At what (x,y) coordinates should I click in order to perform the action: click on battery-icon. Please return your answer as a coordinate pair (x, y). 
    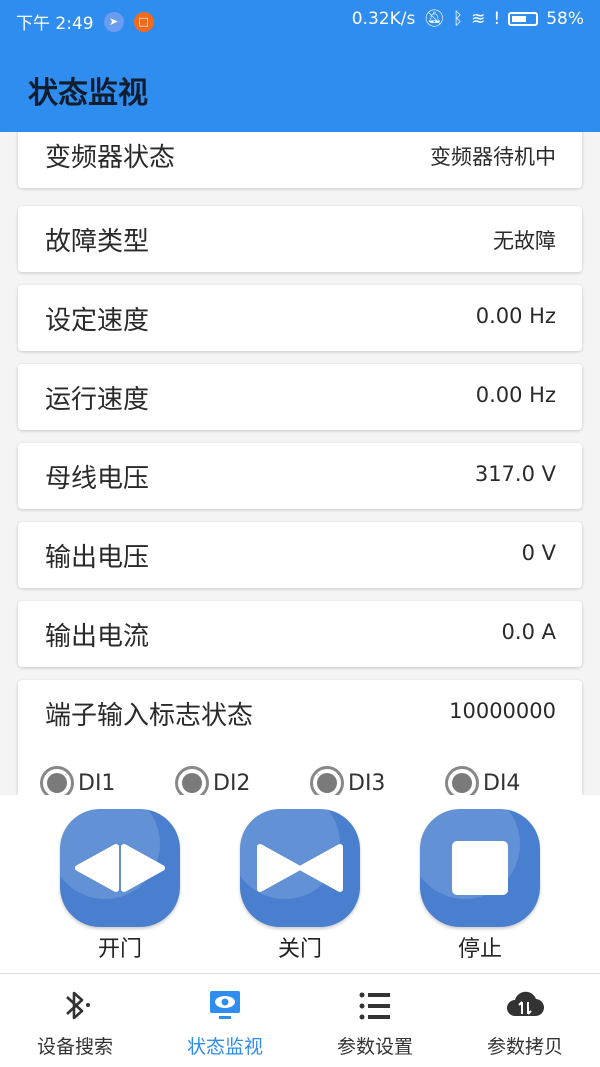
    Looking at the image, I should click on (523, 19).